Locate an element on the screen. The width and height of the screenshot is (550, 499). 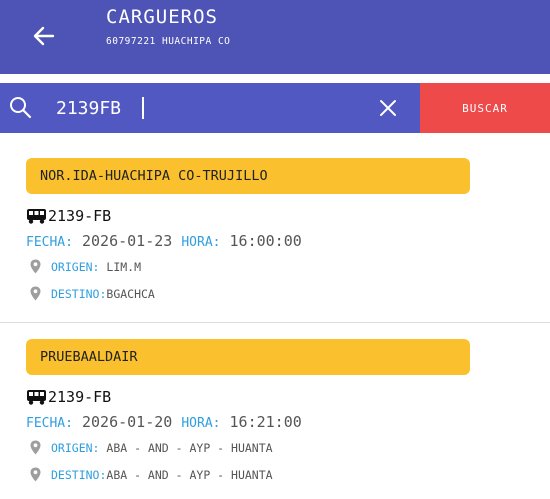
back-button is located at coordinates (44, 36).